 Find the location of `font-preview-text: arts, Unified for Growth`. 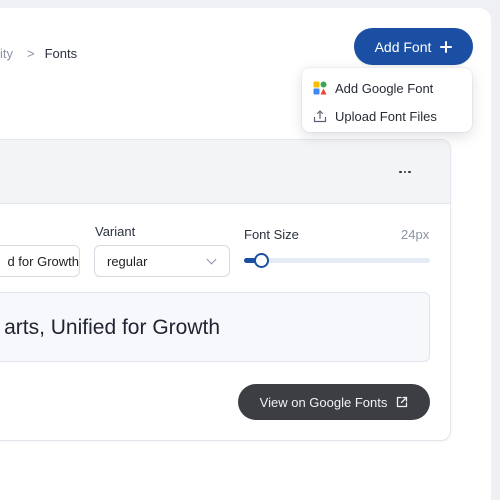

font-preview-text: arts, Unified for Growth is located at coordinates (112, 327).